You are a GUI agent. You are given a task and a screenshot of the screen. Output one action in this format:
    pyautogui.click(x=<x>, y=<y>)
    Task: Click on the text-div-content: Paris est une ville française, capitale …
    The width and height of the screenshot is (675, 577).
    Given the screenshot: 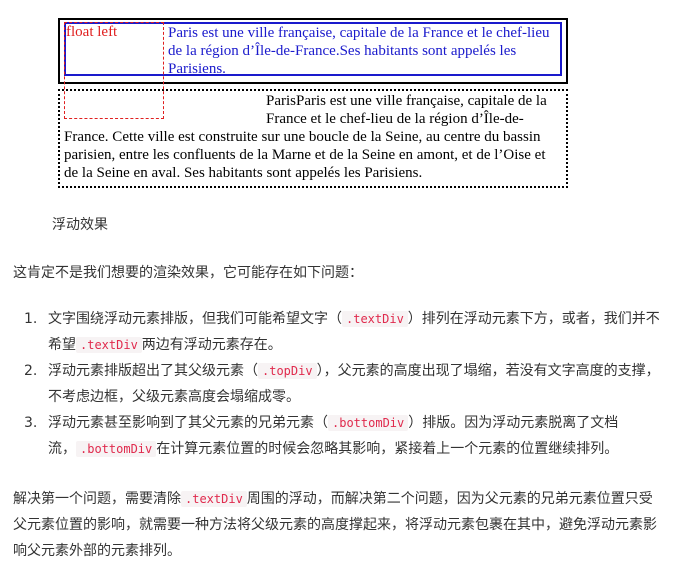 What is the action you would take?
    pyautogui.click(x=359, y=51)
    